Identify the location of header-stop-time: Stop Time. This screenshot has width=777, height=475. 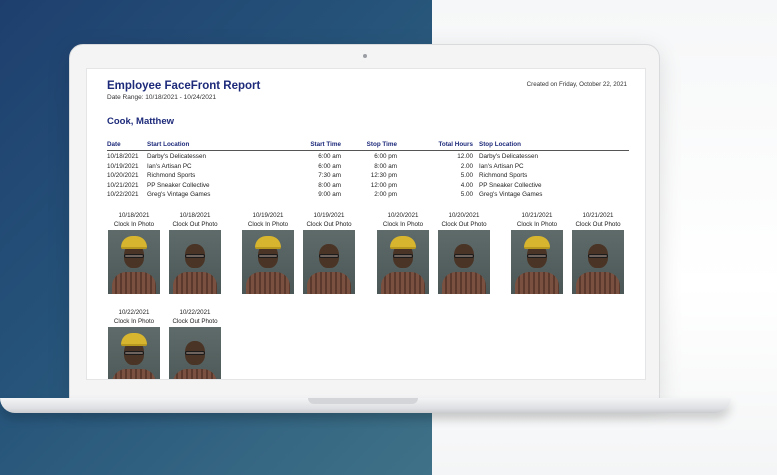
(381, 144).